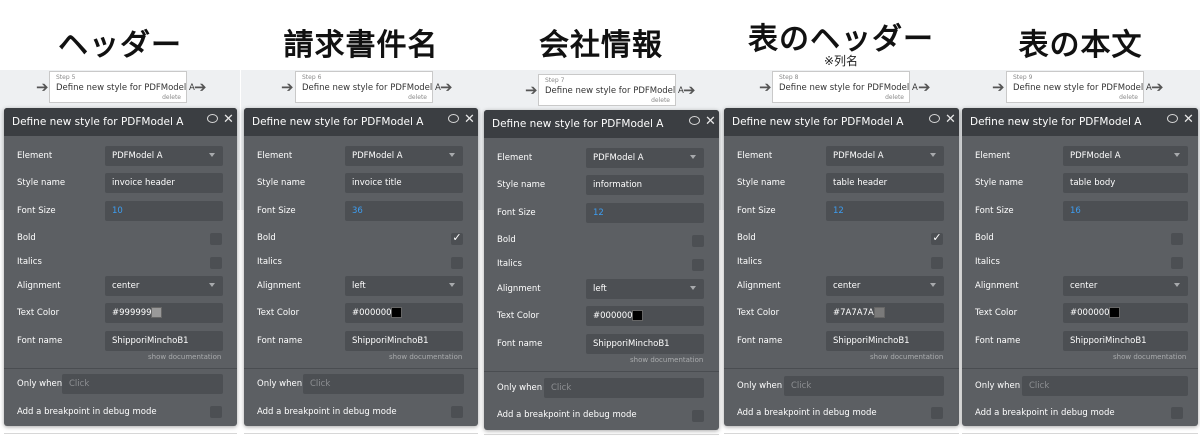 The height and width of the screenshot is (446, 1200). Describe the element at coordinates (555, 80) in the screenshot. I see `step-number: Step 7` at that location.